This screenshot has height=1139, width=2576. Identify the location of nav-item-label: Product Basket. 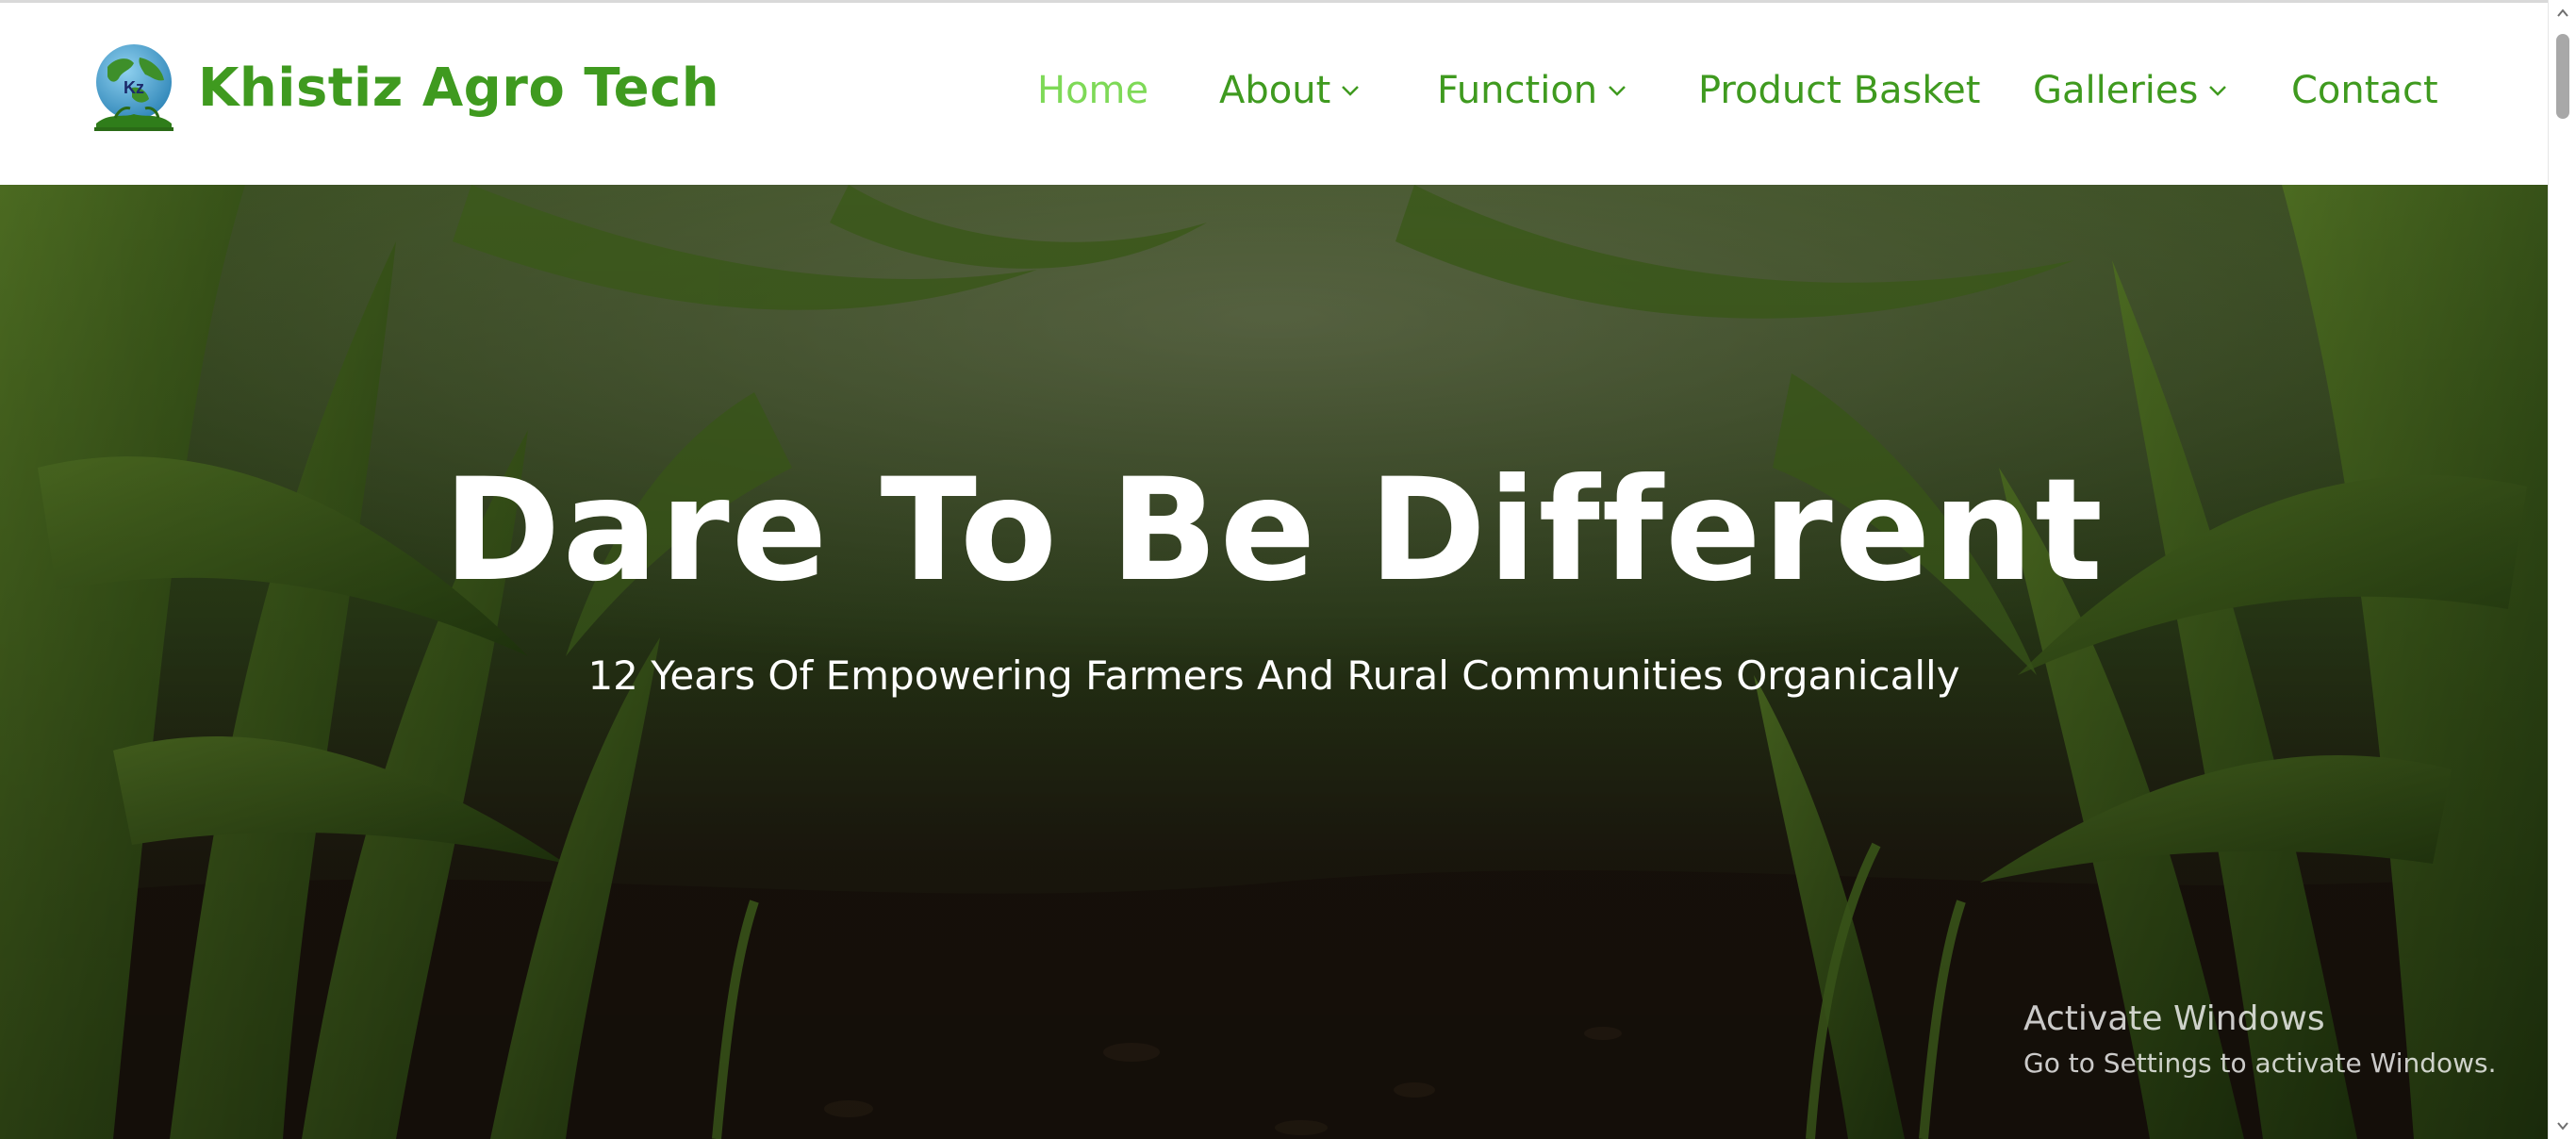
(1839, 90).